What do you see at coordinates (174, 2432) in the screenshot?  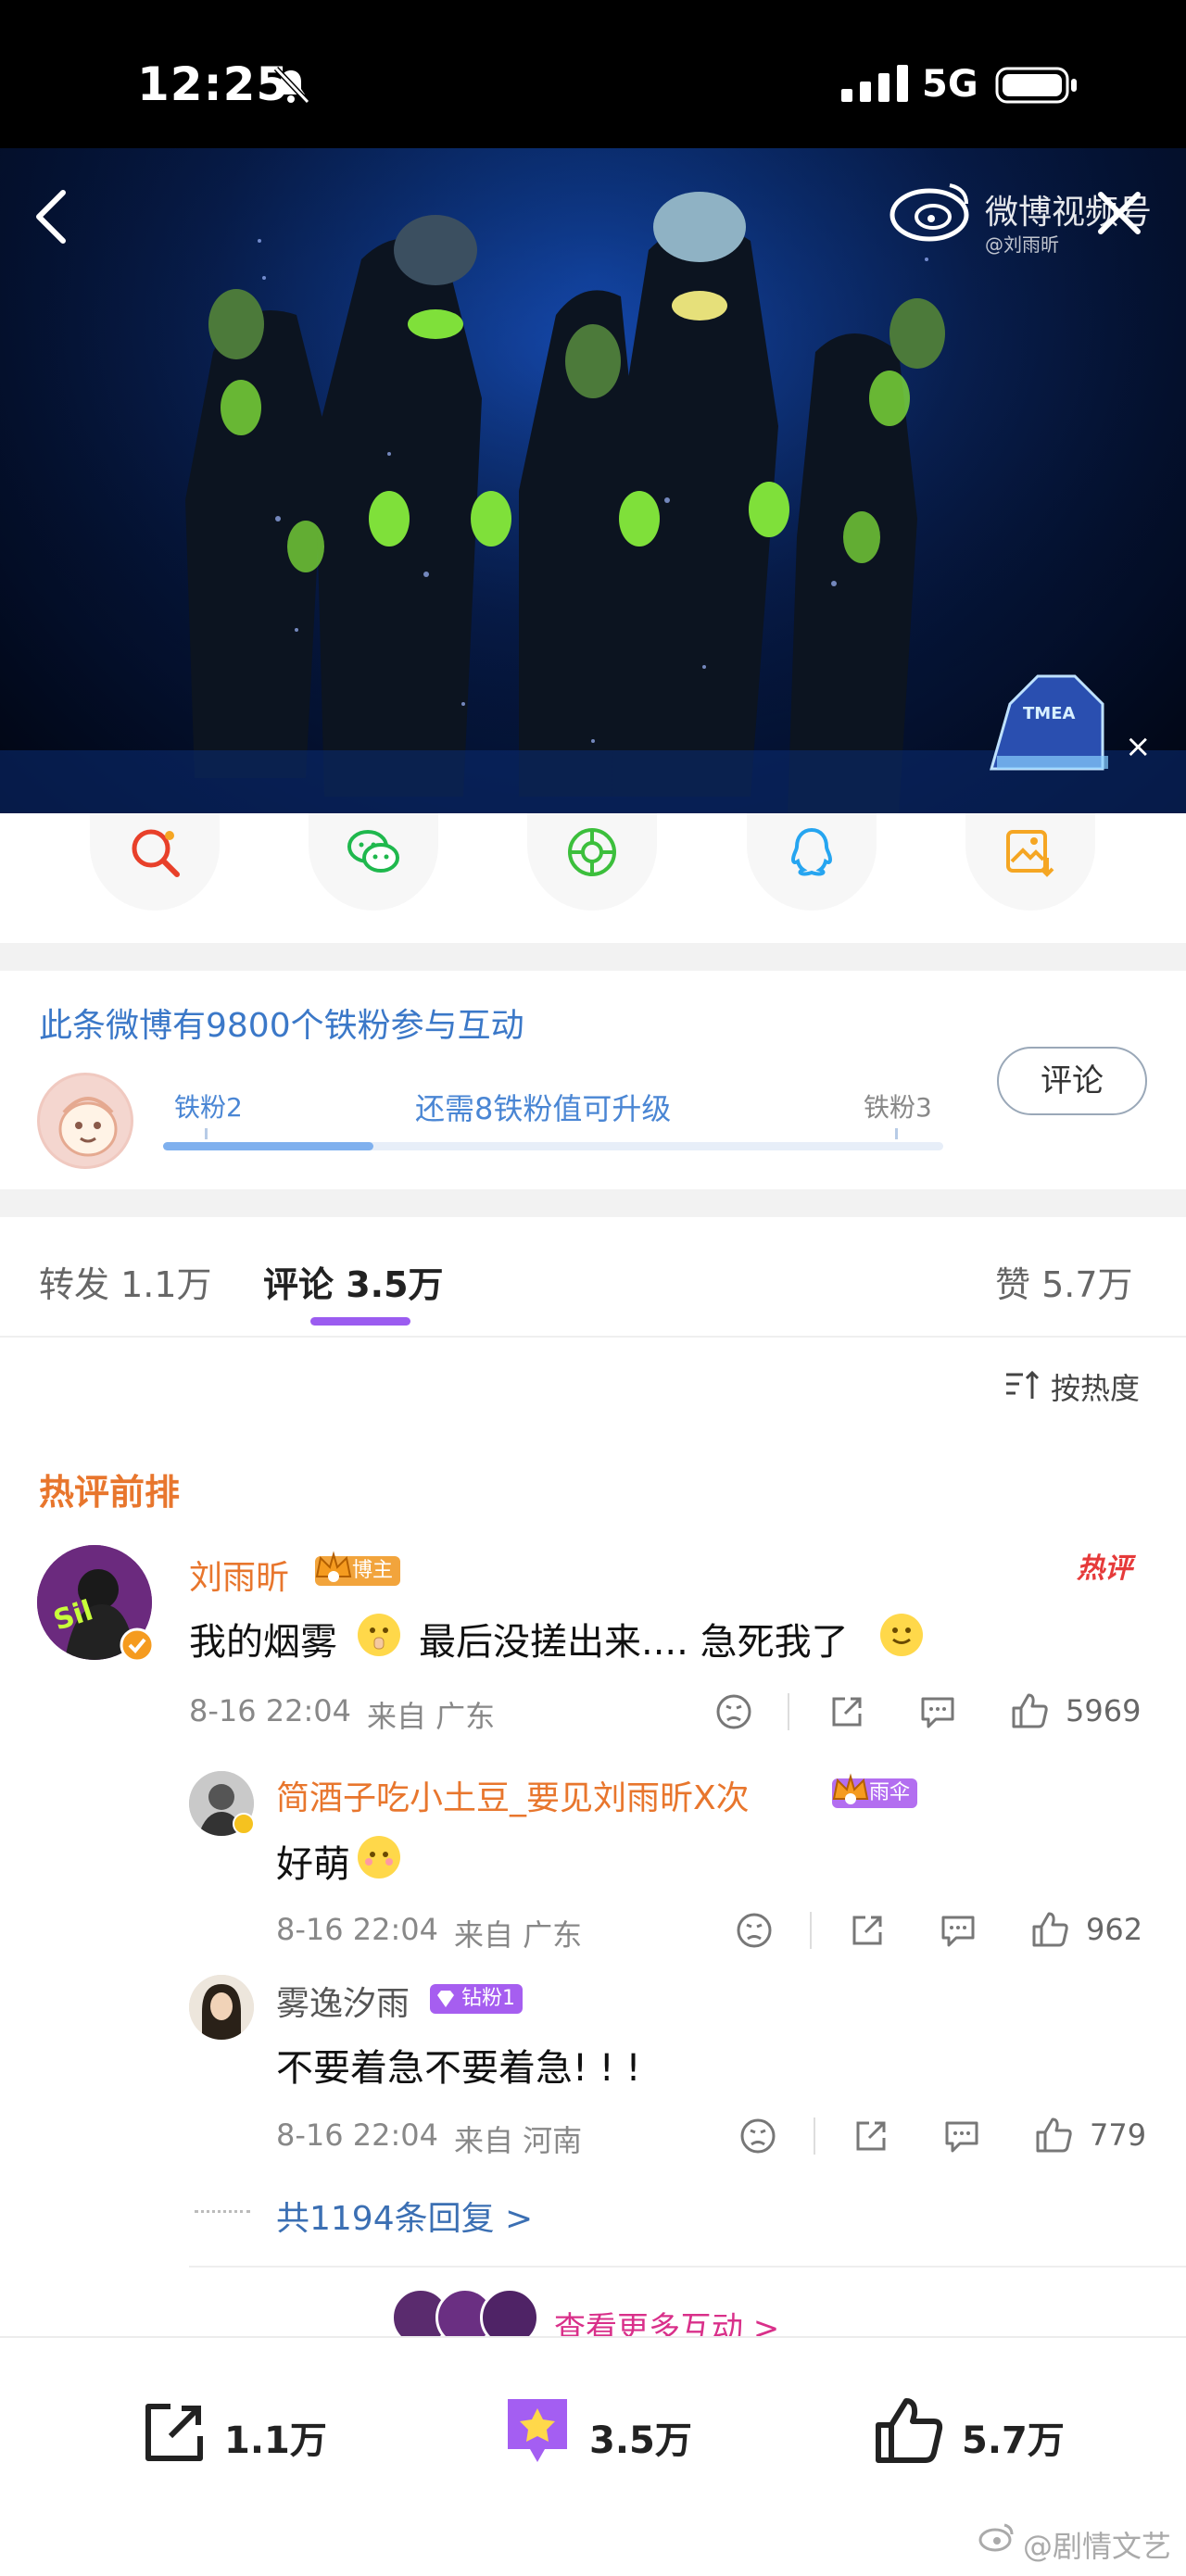 I see `repost-icon` at bounding box center [174, 2432].